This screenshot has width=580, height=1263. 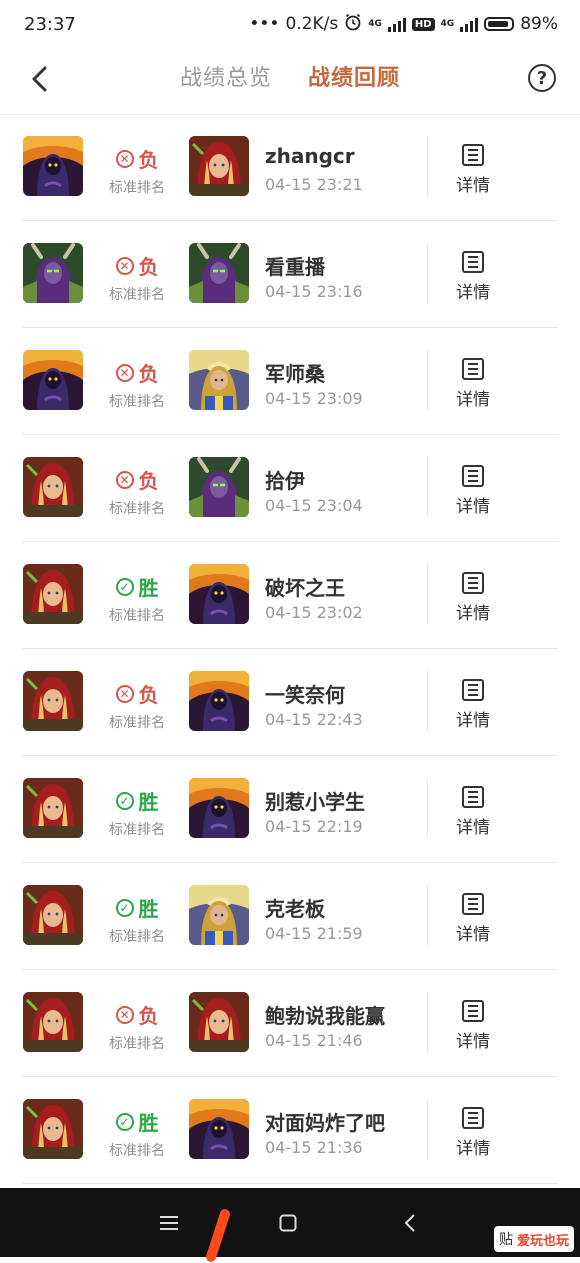 I want to click on match-time: 04-15 21:59, so click(x=314, y=933).